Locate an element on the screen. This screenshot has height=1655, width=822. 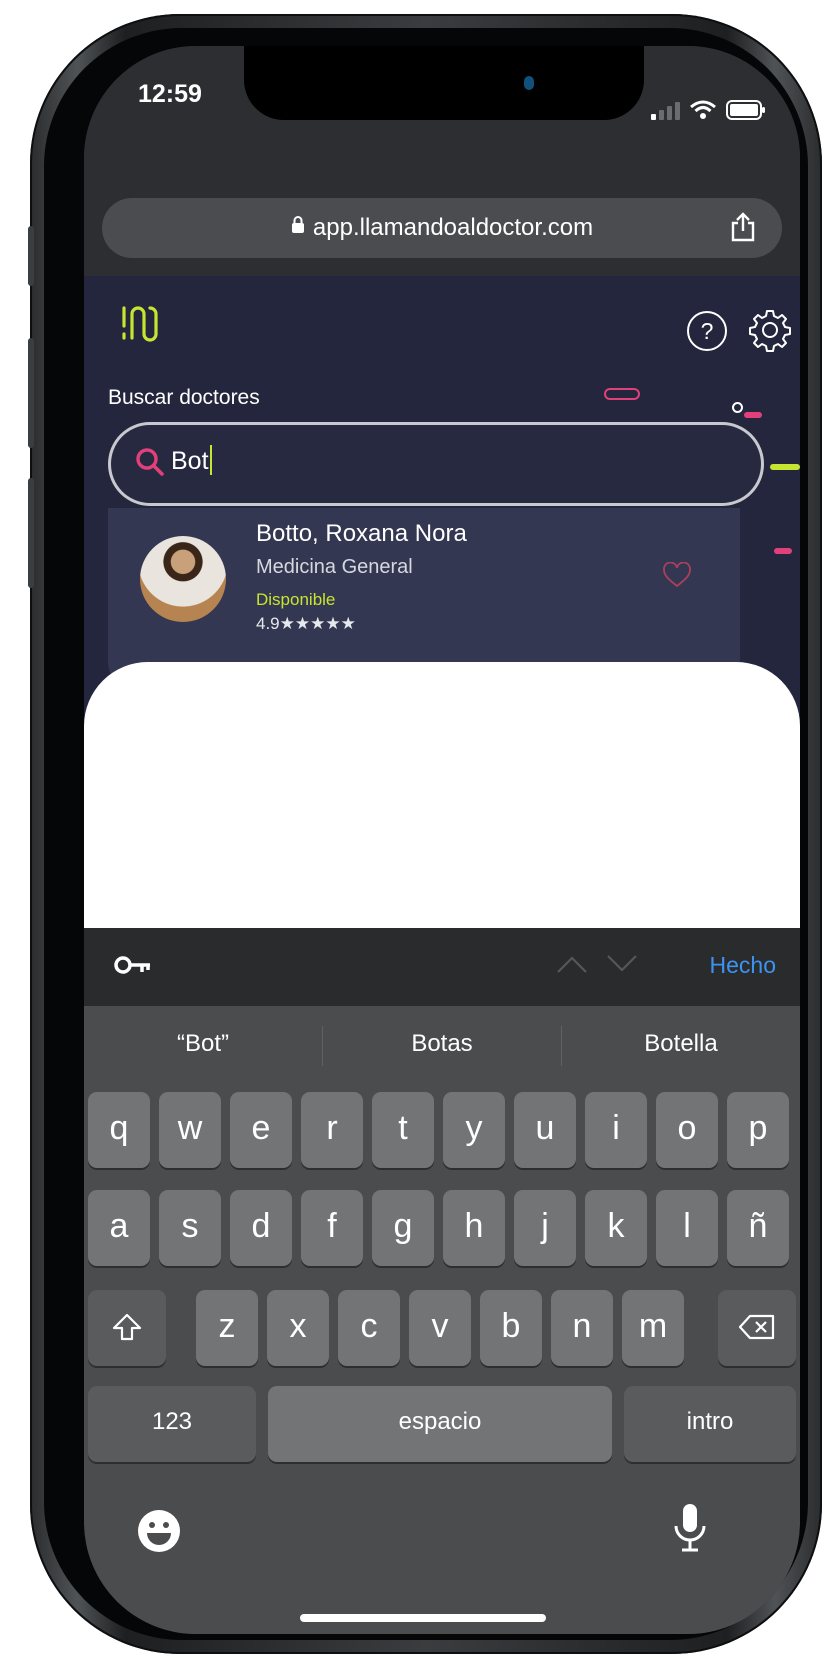
url-field: app.llamandoaldoctor.com is located at coordinates (442, 228).